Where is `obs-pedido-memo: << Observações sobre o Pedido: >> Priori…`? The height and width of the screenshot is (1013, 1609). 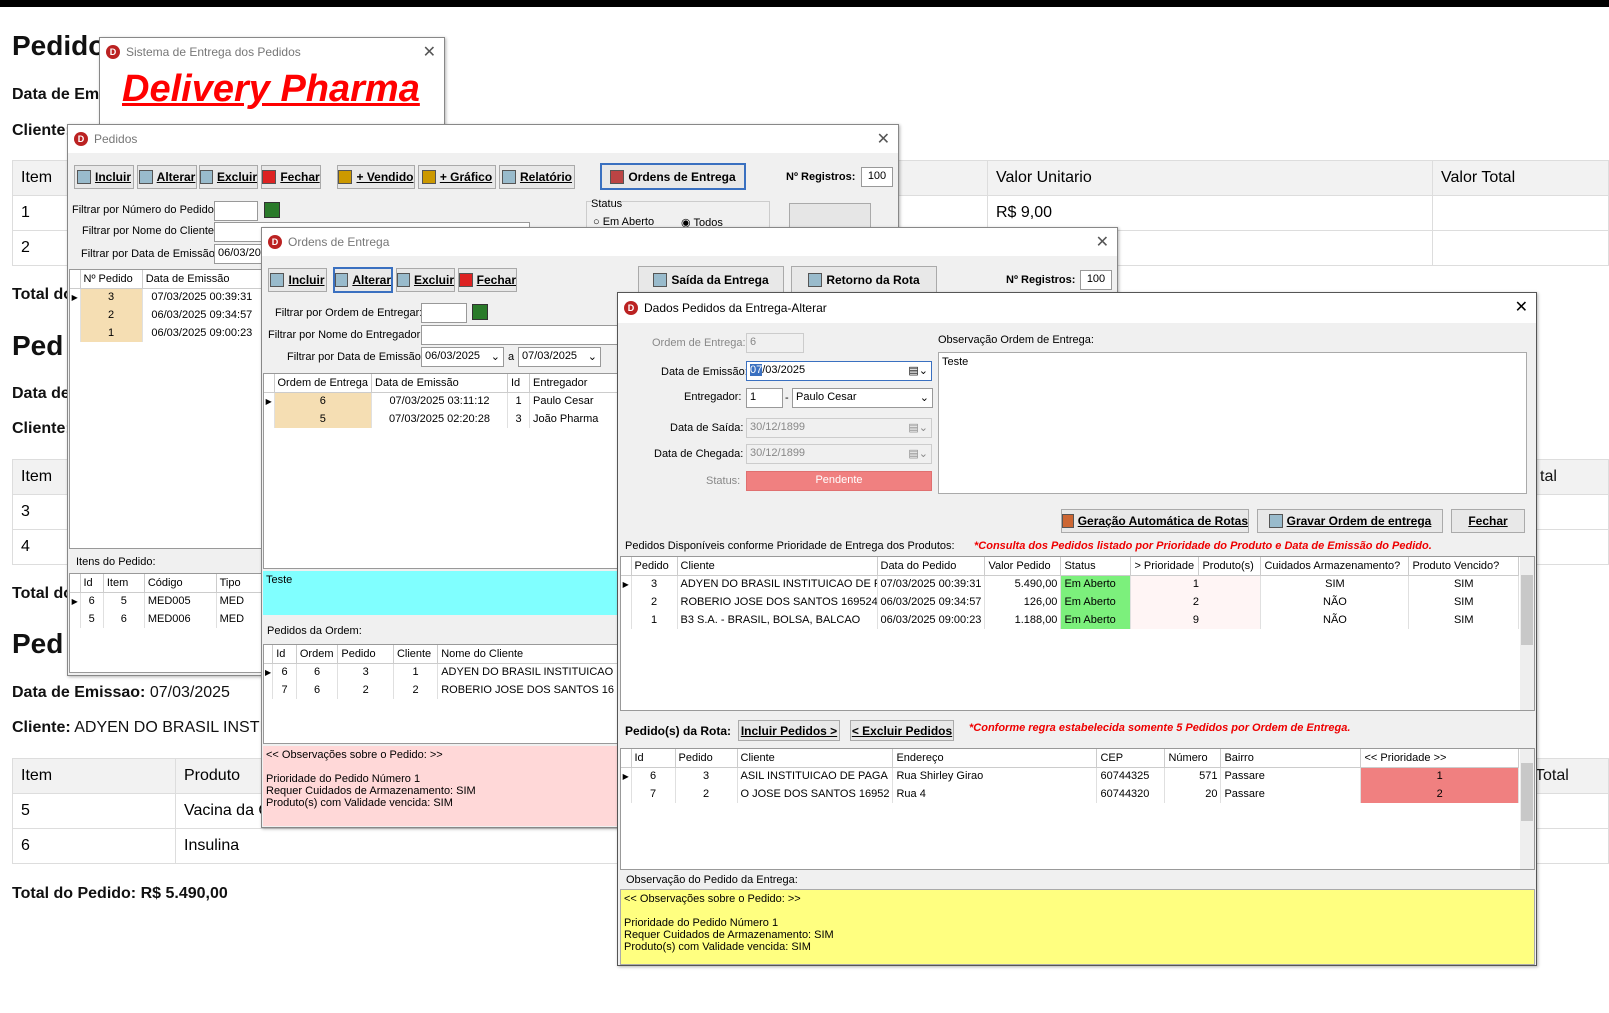
obs-pedido-memo: << Observações sobre o Pedido: >> Priori… is located at coordinates (1077, 927).